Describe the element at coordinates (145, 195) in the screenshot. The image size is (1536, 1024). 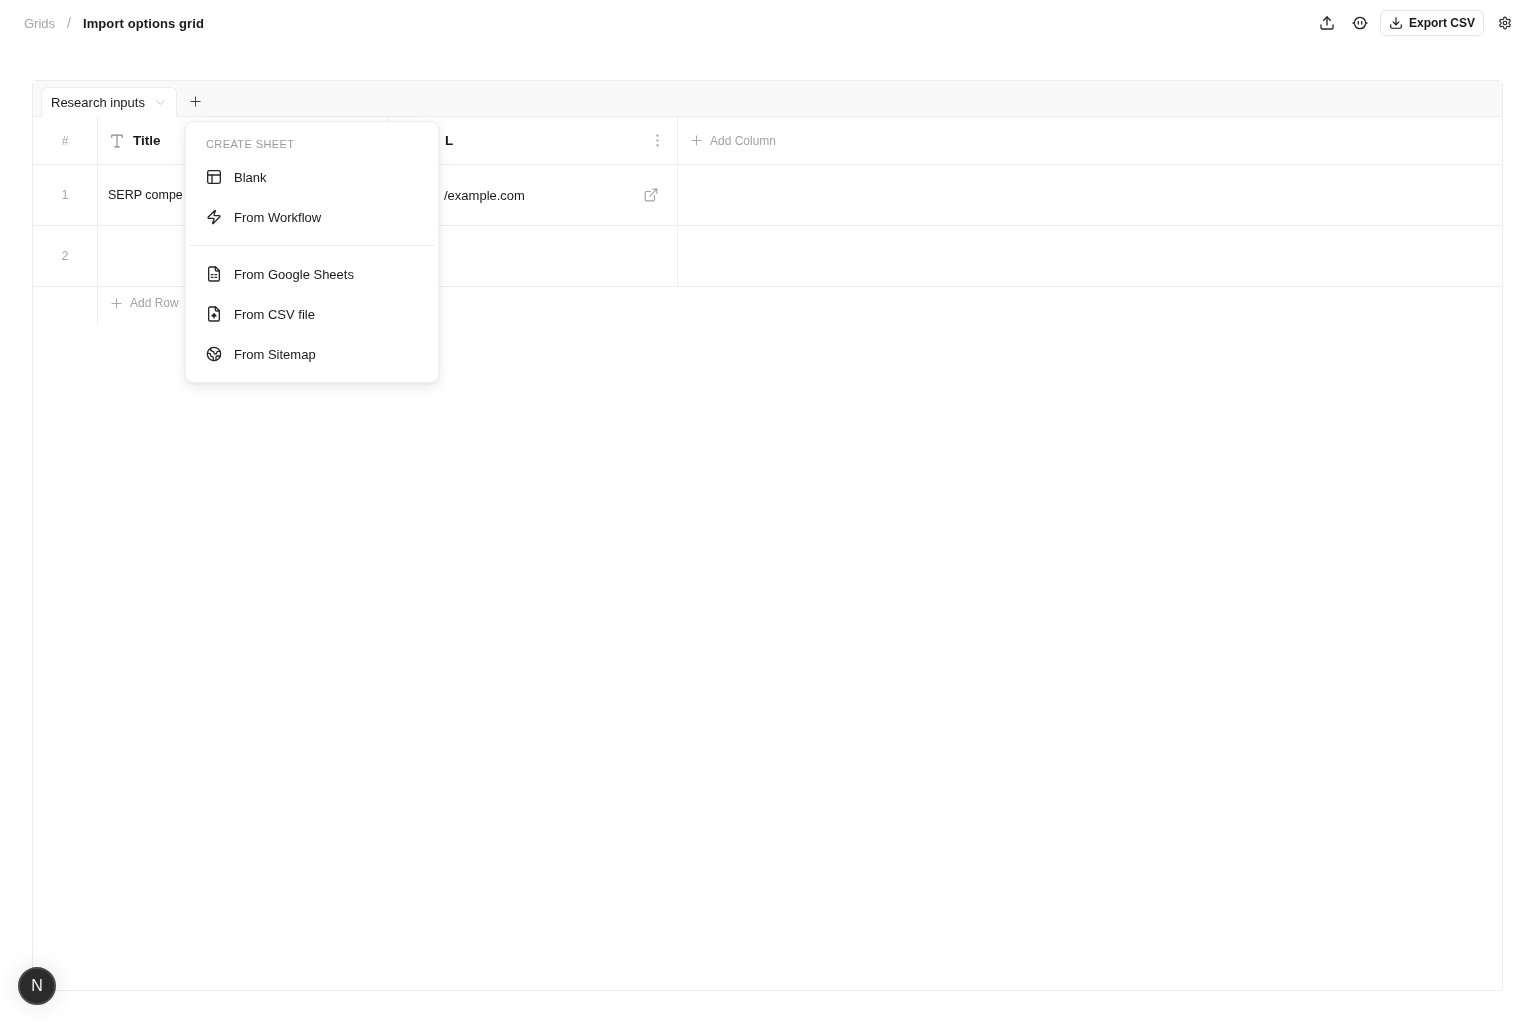
I see `cell-text: SERP compe` at that location.